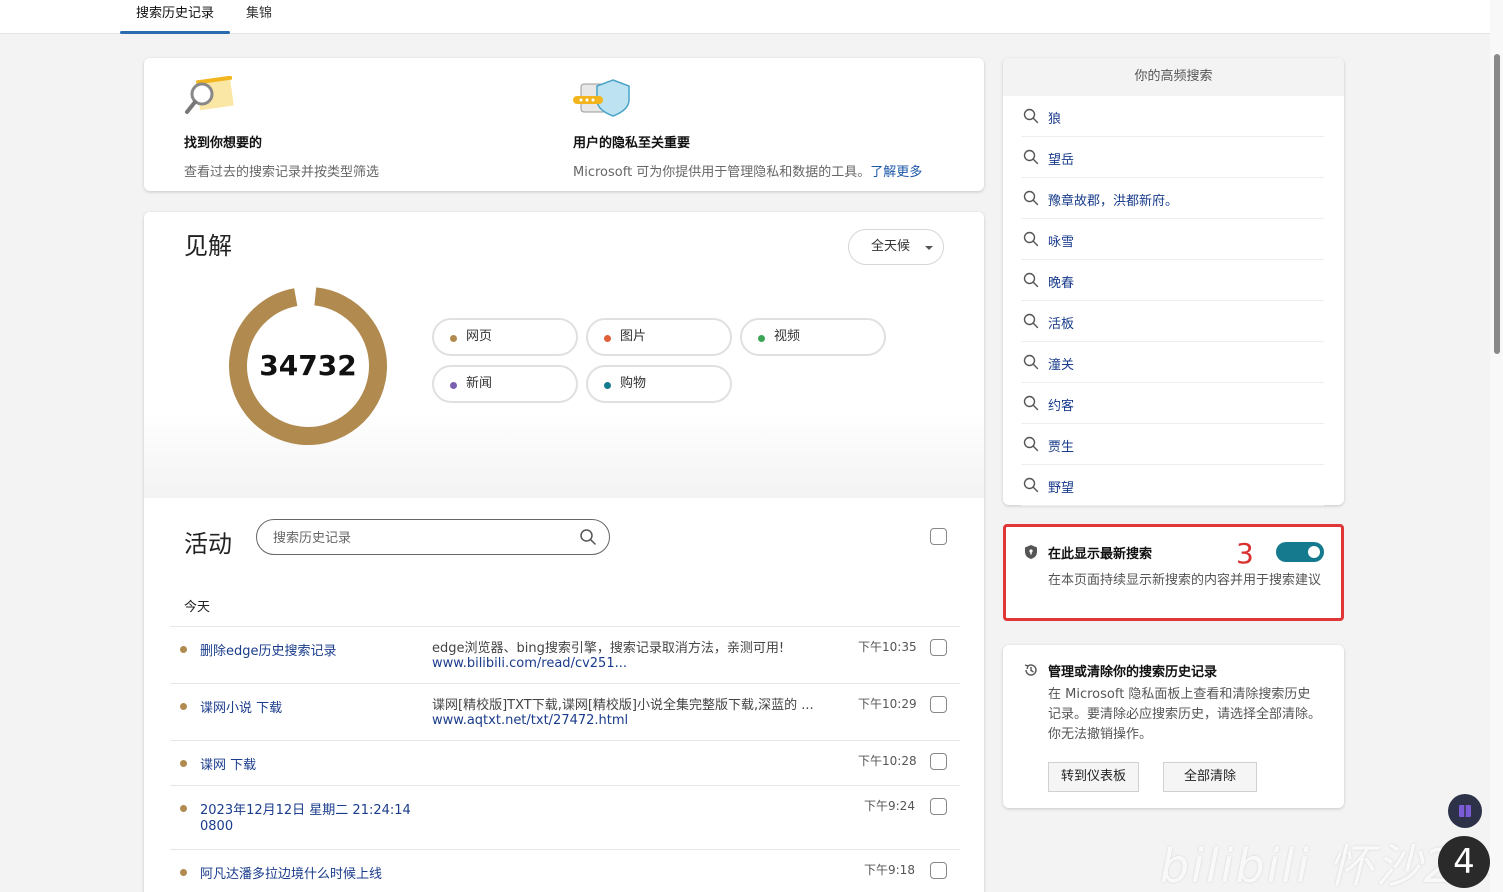 This screenshot has height=892, width=1503. I want to click on reading-mode-button, so click(1465, 811).